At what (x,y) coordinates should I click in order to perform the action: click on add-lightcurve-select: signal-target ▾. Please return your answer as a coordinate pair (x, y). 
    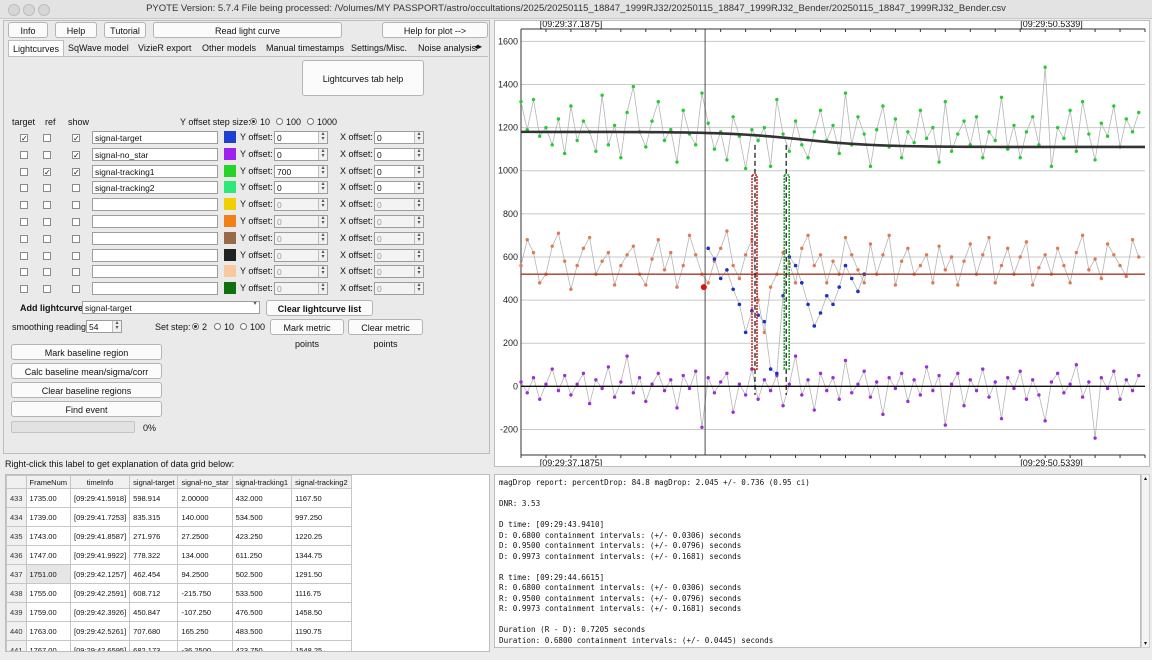
    Looking at the image, I should click on (171, 307).